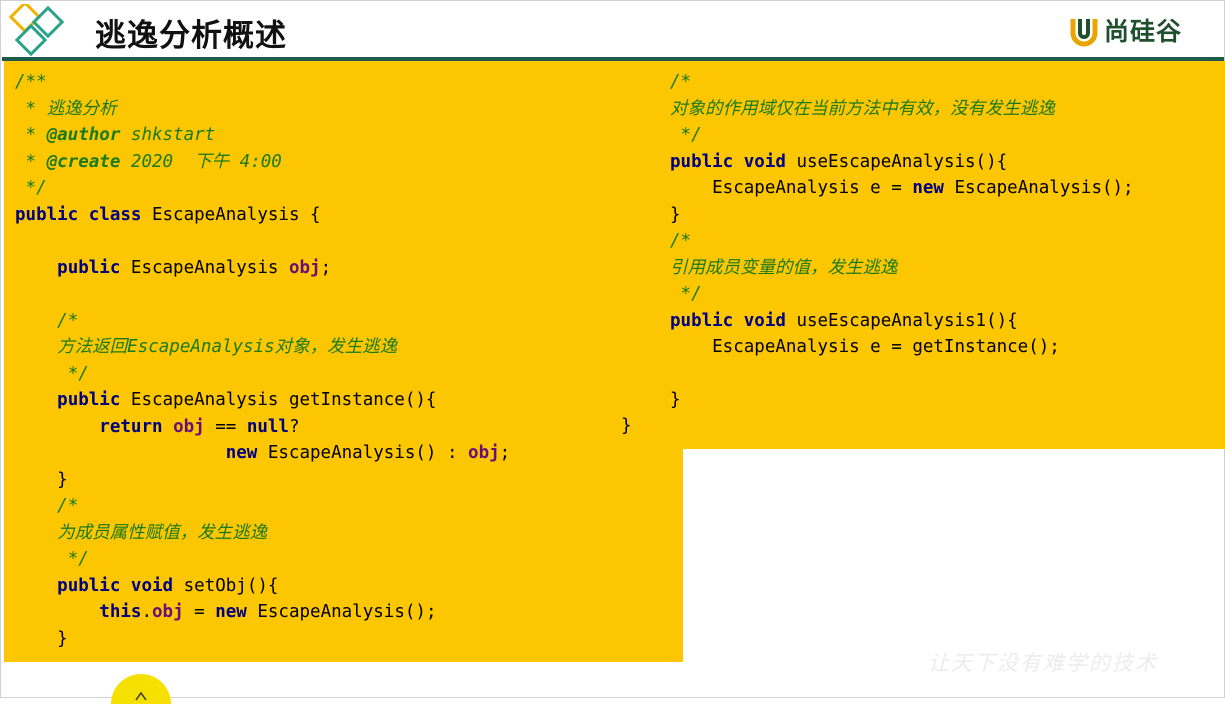 This screenshot has height=704, width=1225. I want to click on diamond-logo-icon, so click(36, 30).